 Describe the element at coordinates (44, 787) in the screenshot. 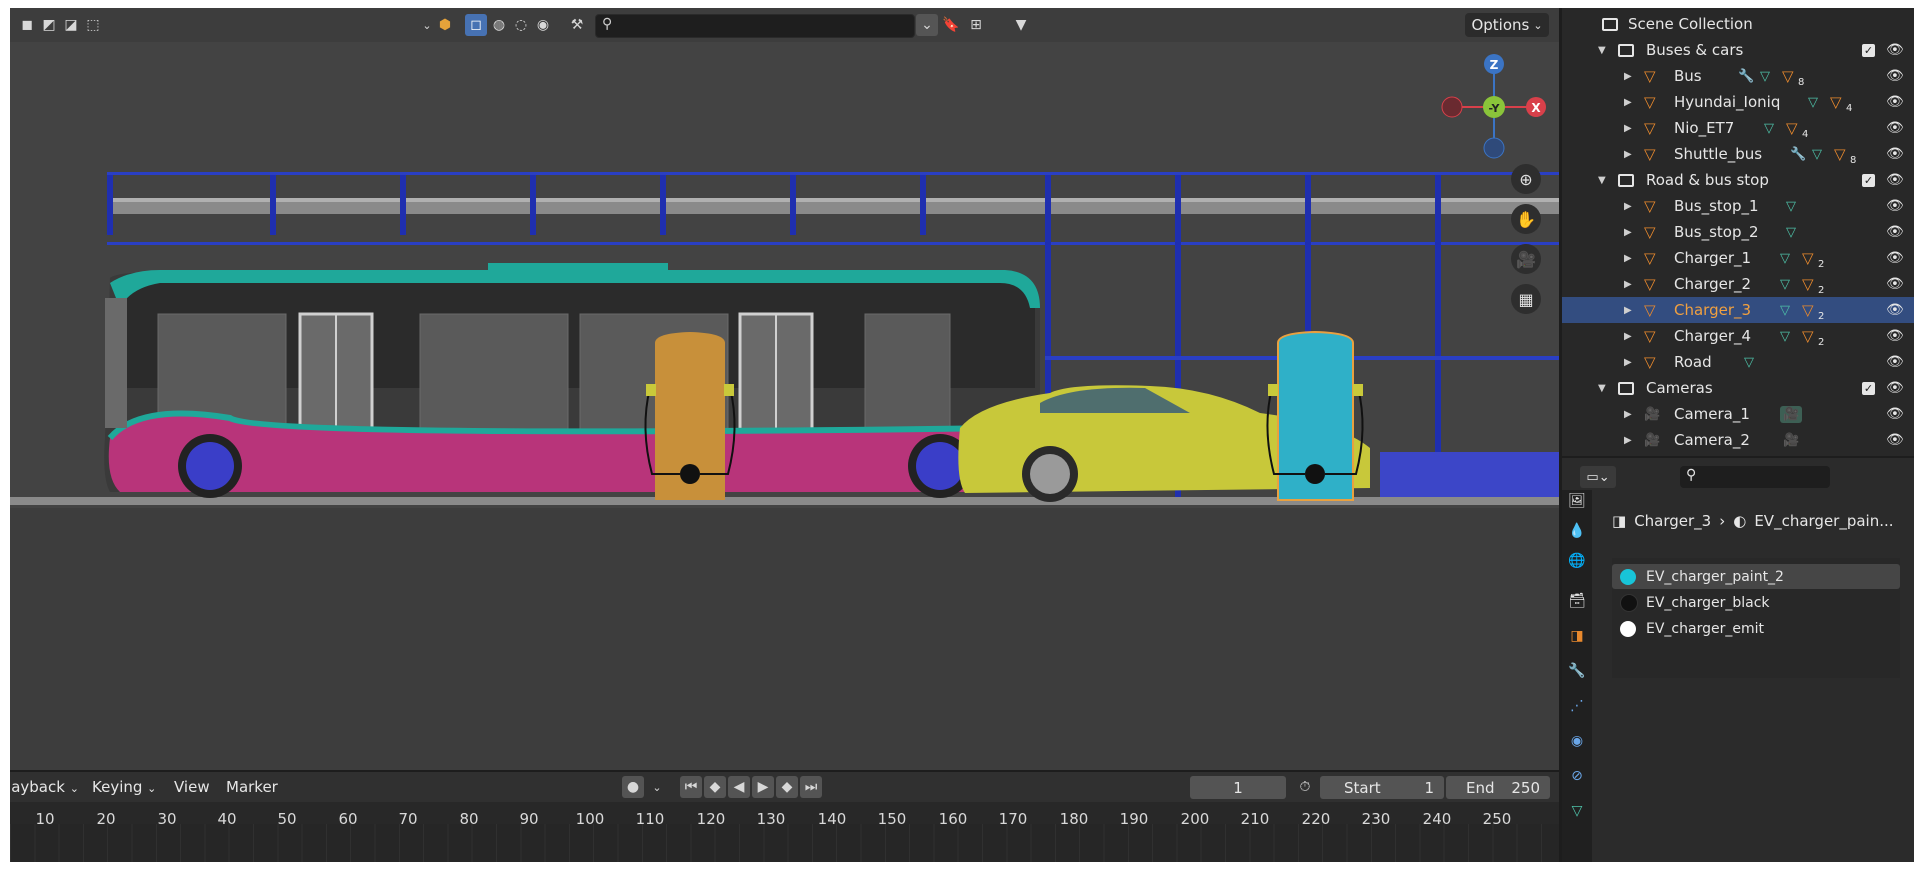

I see `menu-playback: Playback ⌄` at that location.